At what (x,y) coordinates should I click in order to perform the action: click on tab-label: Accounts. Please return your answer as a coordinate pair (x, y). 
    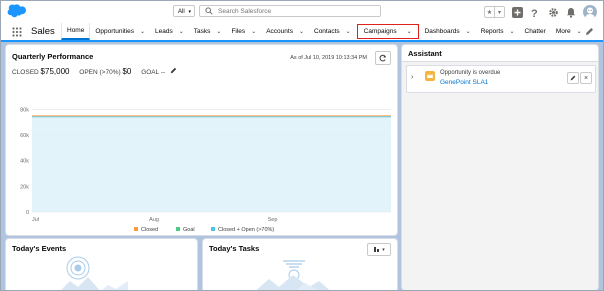
    Looking at the image, I should click on (279, 31).